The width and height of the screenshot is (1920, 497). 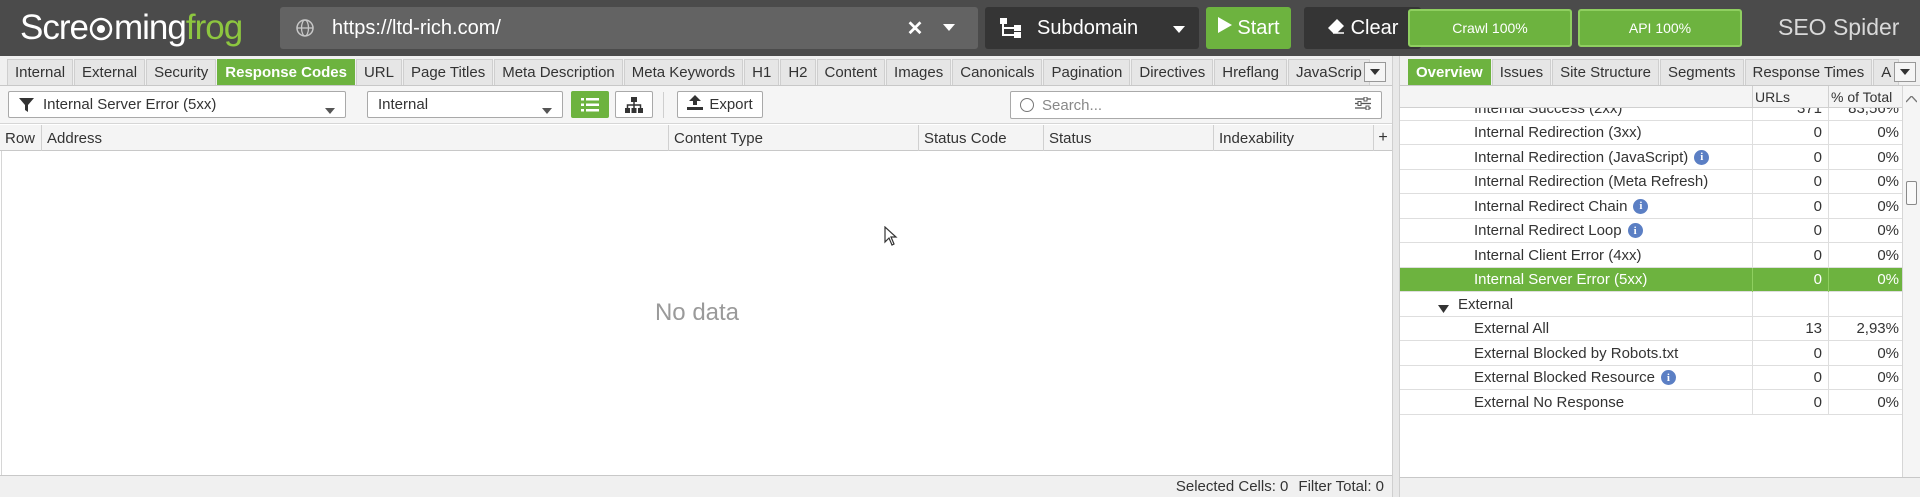 What do you see at coordinates (1443, 308) in the screenshot?
I see `triangle-down-icon` at bounding box center [1443, 308].